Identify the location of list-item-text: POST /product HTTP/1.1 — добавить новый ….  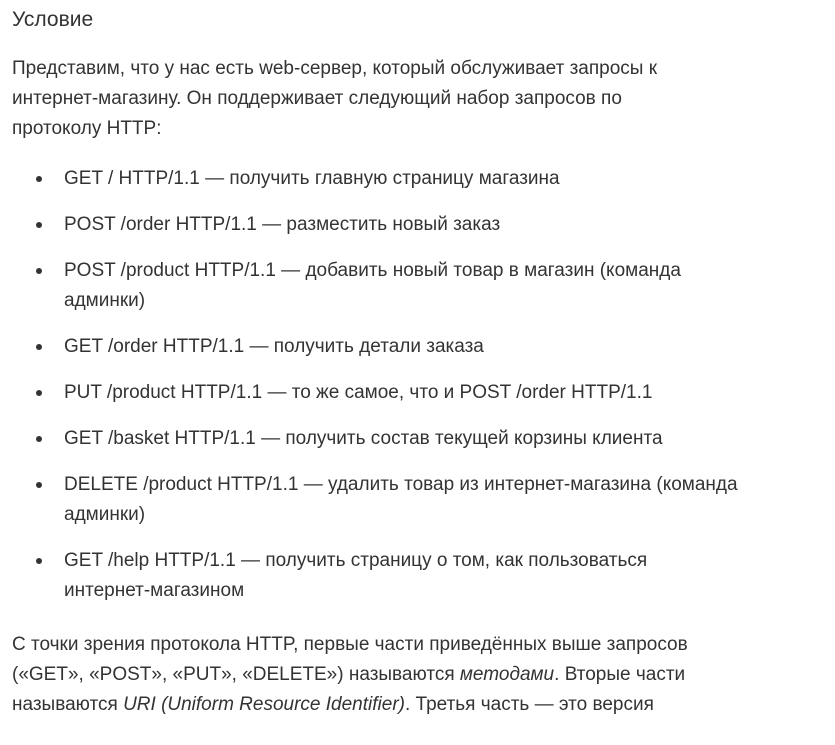
(372, 270).